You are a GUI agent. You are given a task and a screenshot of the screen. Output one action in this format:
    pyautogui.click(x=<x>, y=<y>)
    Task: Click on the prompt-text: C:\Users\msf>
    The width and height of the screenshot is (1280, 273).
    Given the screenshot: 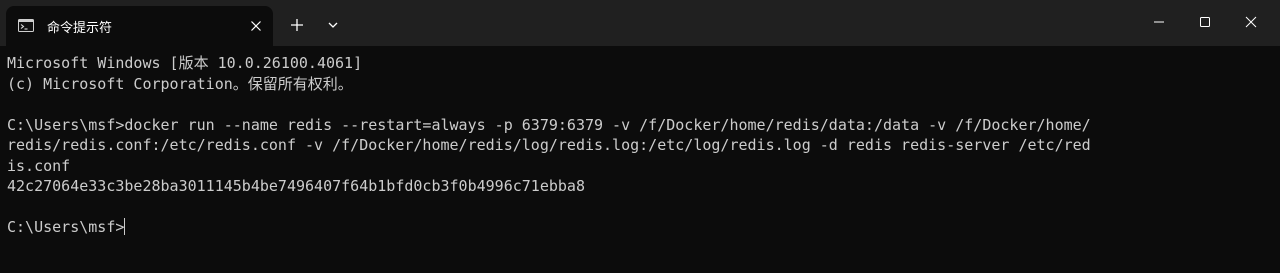 What is the action you would take?
    pyautogui.click(x=66, y=227)
    